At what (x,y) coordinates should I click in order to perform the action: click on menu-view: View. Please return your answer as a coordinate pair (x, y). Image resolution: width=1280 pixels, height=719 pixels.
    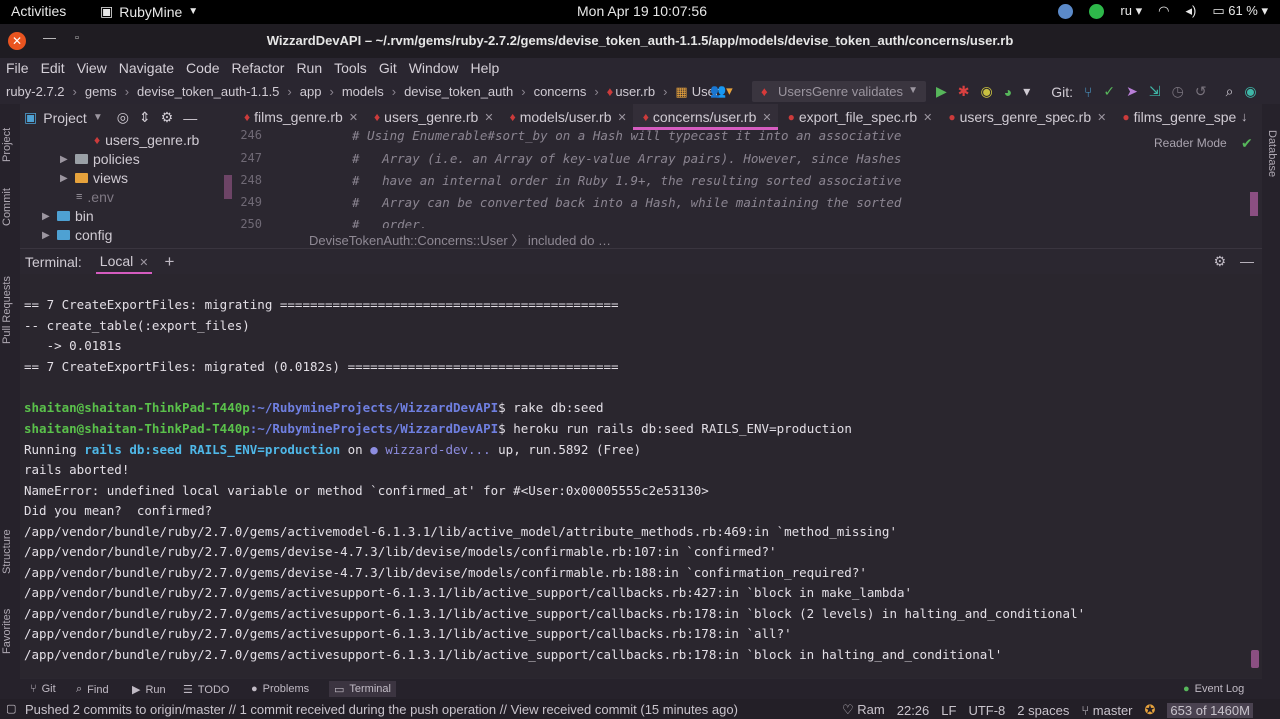
    Looking at the image, I should click on (92, 69).